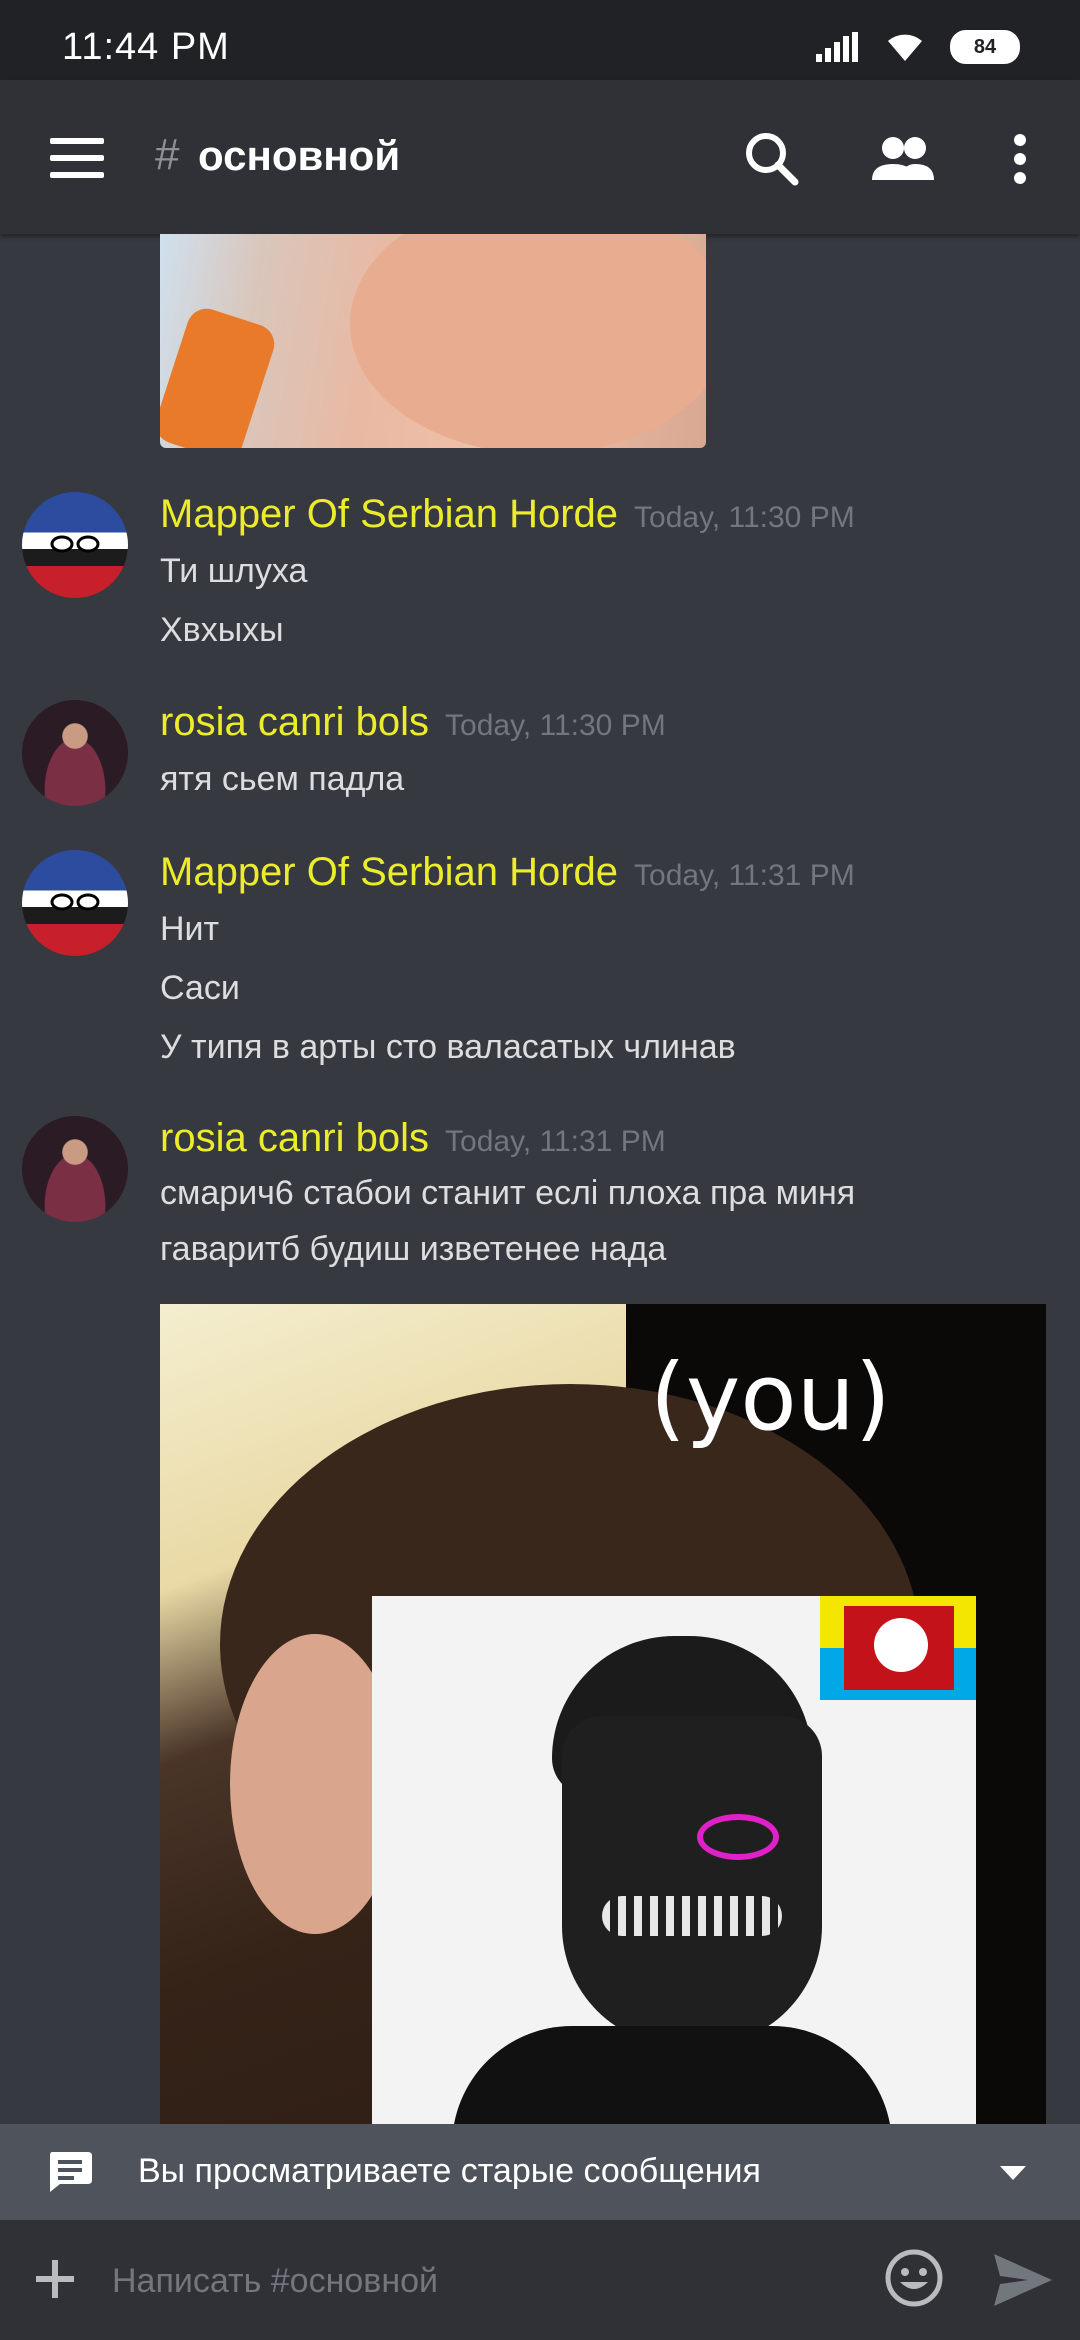  What do you see at coordinates (190, 929) in the screenshot?
I see `message-text: Нит` at bounding box center [190, 929].